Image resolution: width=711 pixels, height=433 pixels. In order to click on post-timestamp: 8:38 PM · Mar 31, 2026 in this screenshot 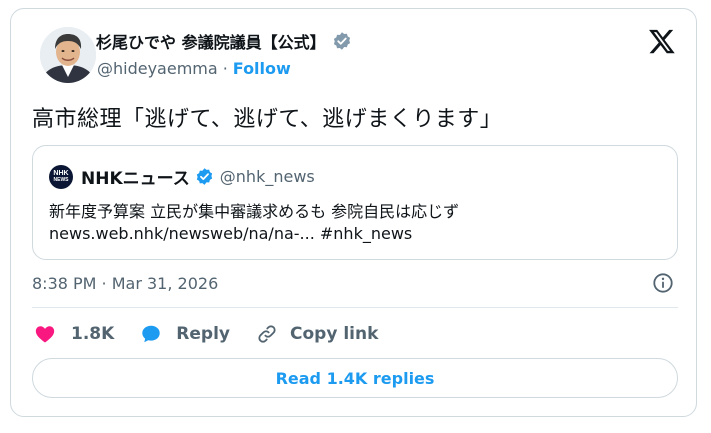, I will do `click(125, 283)`.